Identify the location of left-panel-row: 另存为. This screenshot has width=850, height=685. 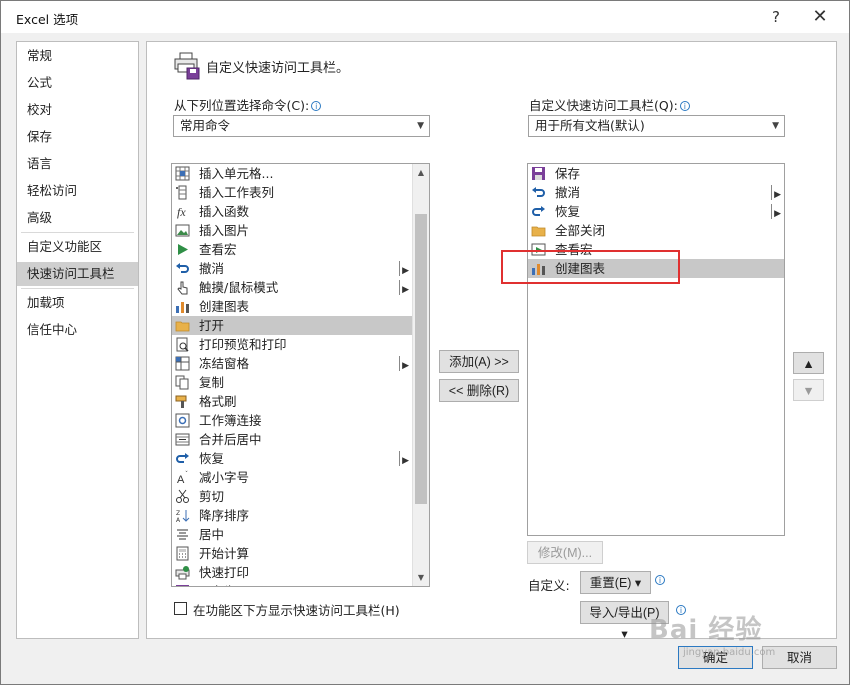
(292, 584).